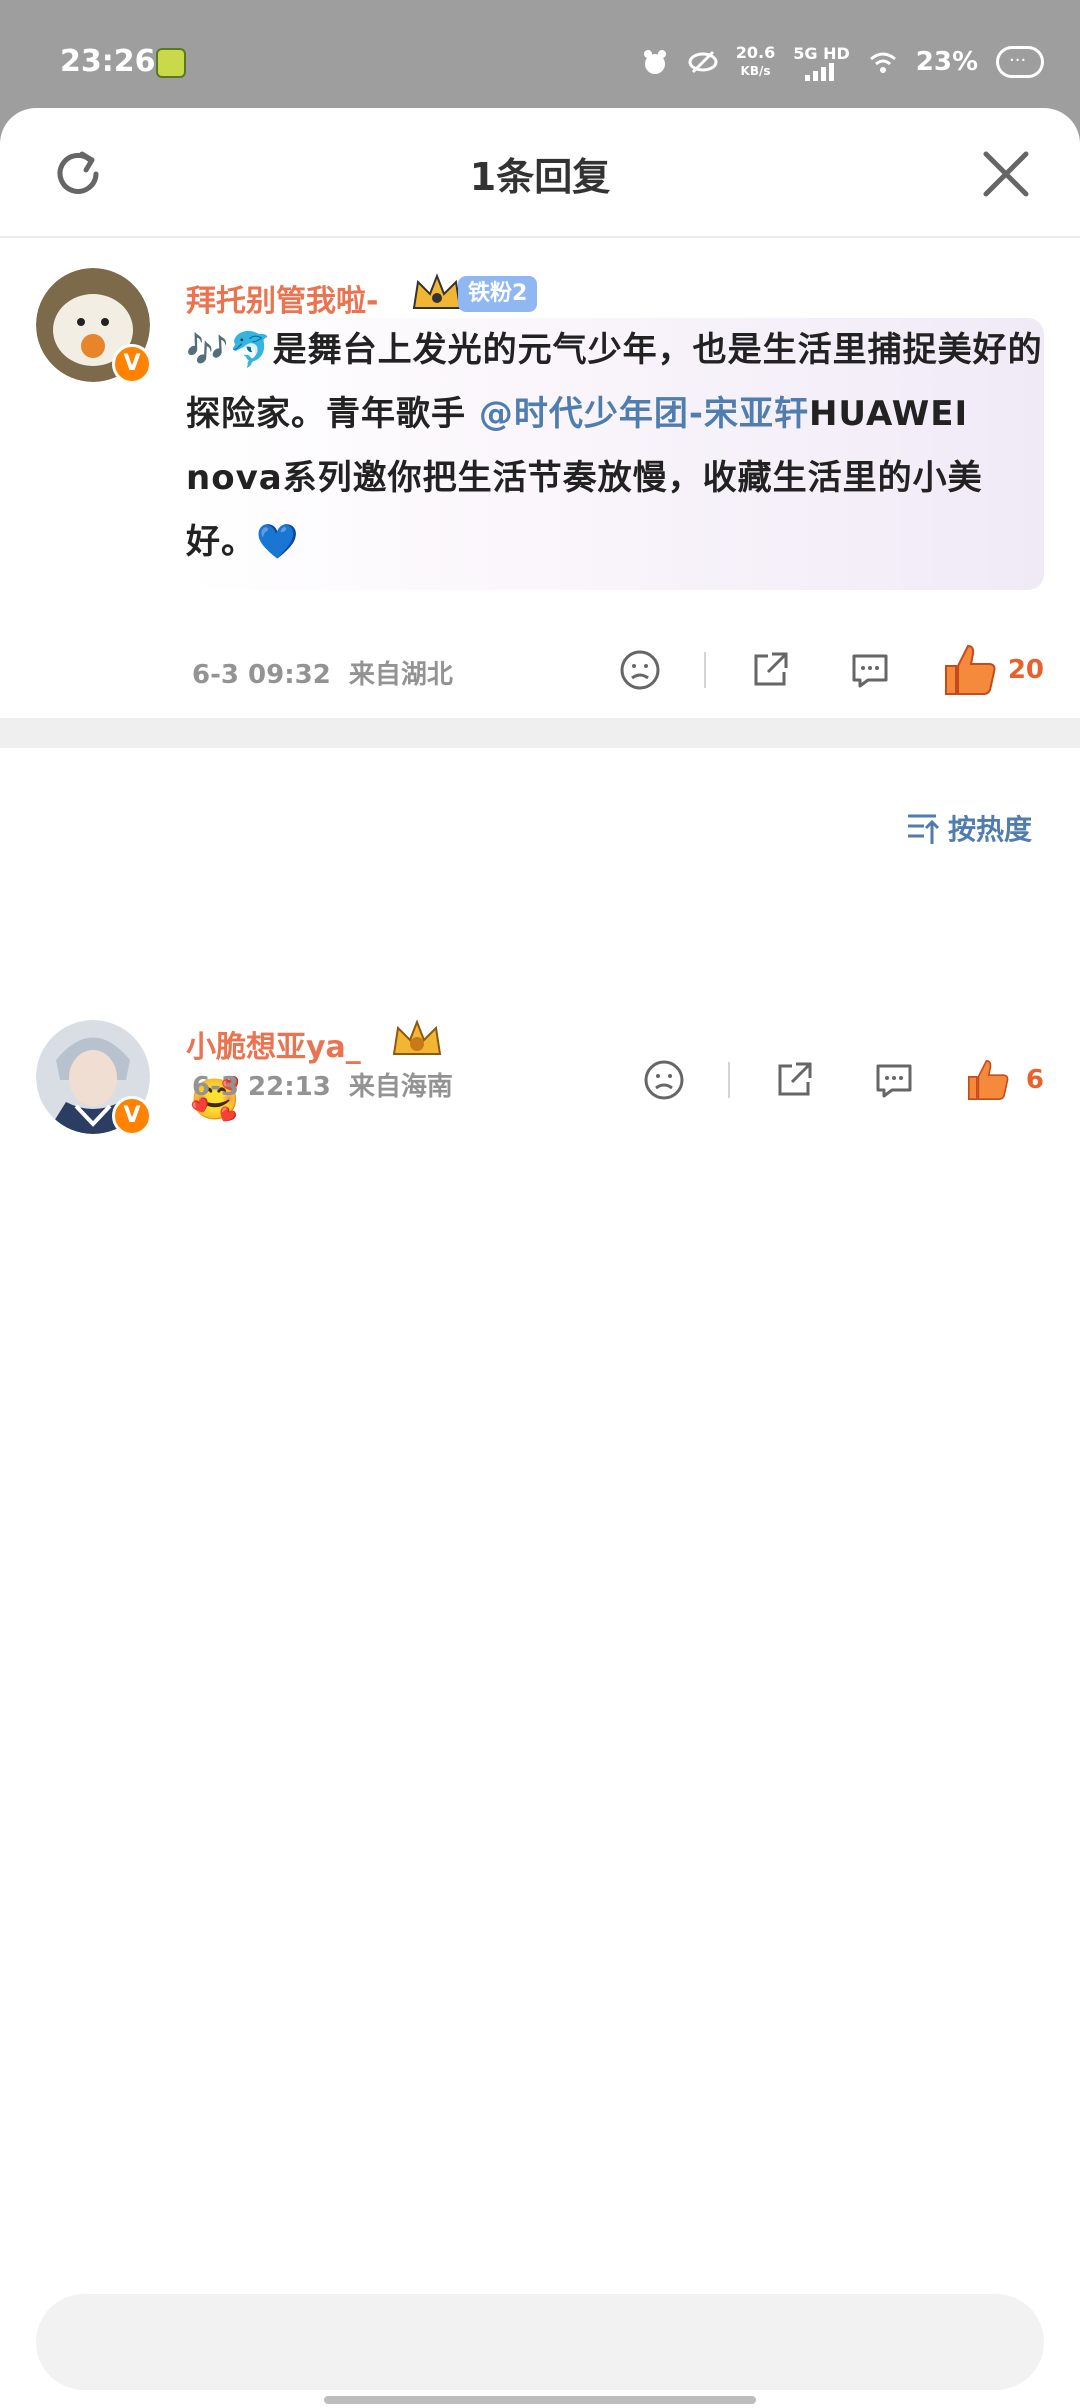  What do you see at coordinates (1025, 670) in the screenshot?
I see `like-count: 20` at bounding box center [1025, 670].